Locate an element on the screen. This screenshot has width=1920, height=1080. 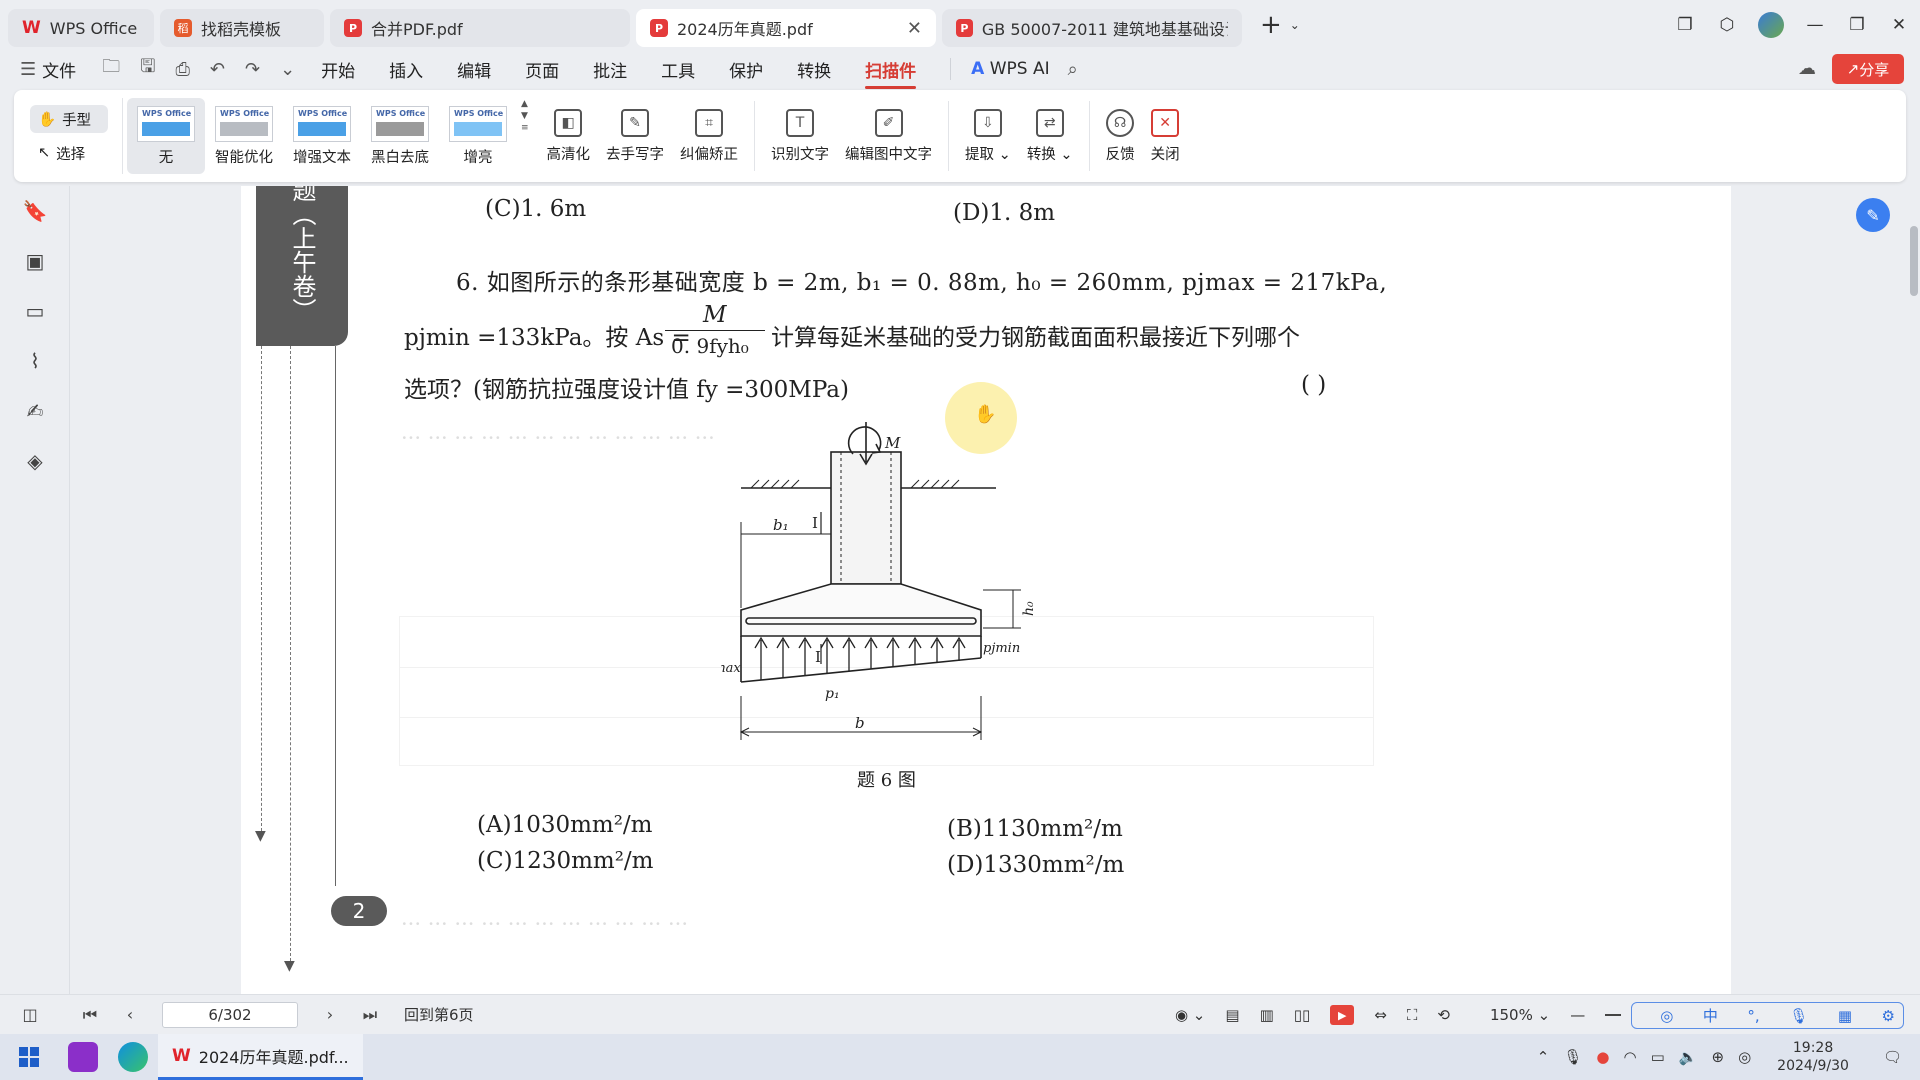
page-number-input: 6/302 is located at coordinates (230, 1014).